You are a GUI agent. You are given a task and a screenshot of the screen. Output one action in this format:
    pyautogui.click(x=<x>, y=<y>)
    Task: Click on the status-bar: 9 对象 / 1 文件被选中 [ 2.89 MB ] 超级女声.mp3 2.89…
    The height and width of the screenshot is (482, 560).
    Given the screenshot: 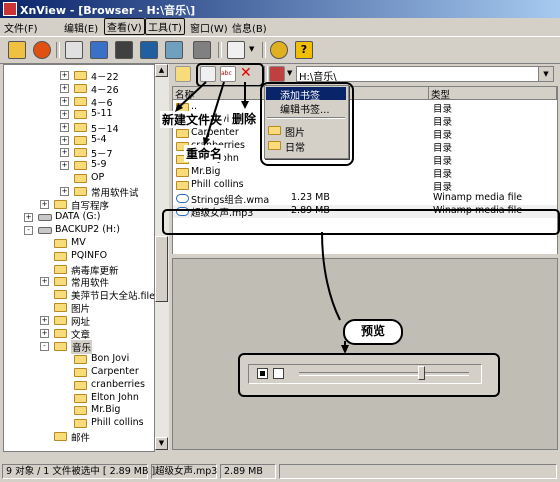 What is the action you would take?
    pyautogui.click(x=280, y=472)
    